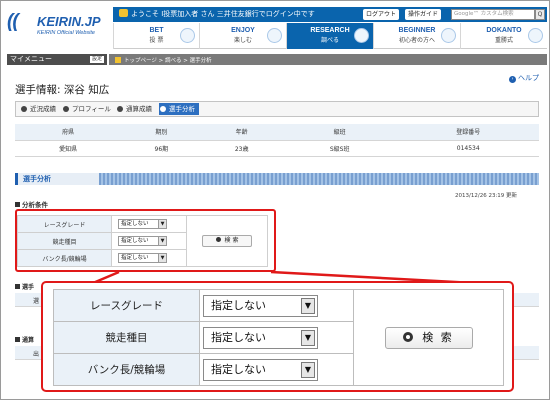 This screenshot has width=550, height=400. I want to click on column-header: 出, so click(36, 354).